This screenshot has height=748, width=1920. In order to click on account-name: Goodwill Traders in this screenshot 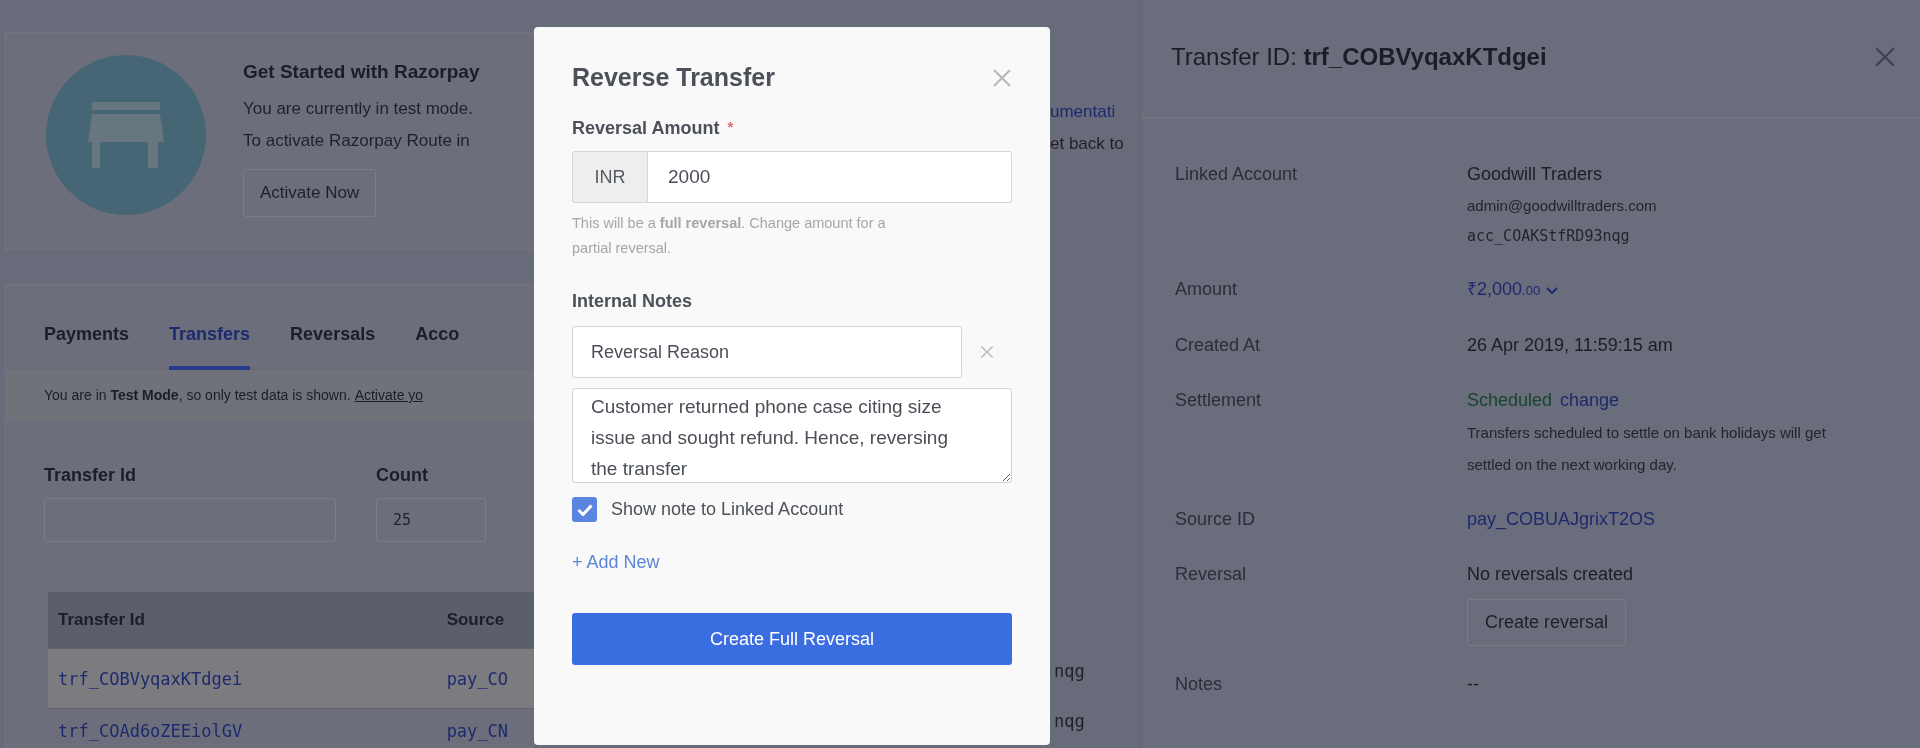, I will do `click(1535, 174)`.